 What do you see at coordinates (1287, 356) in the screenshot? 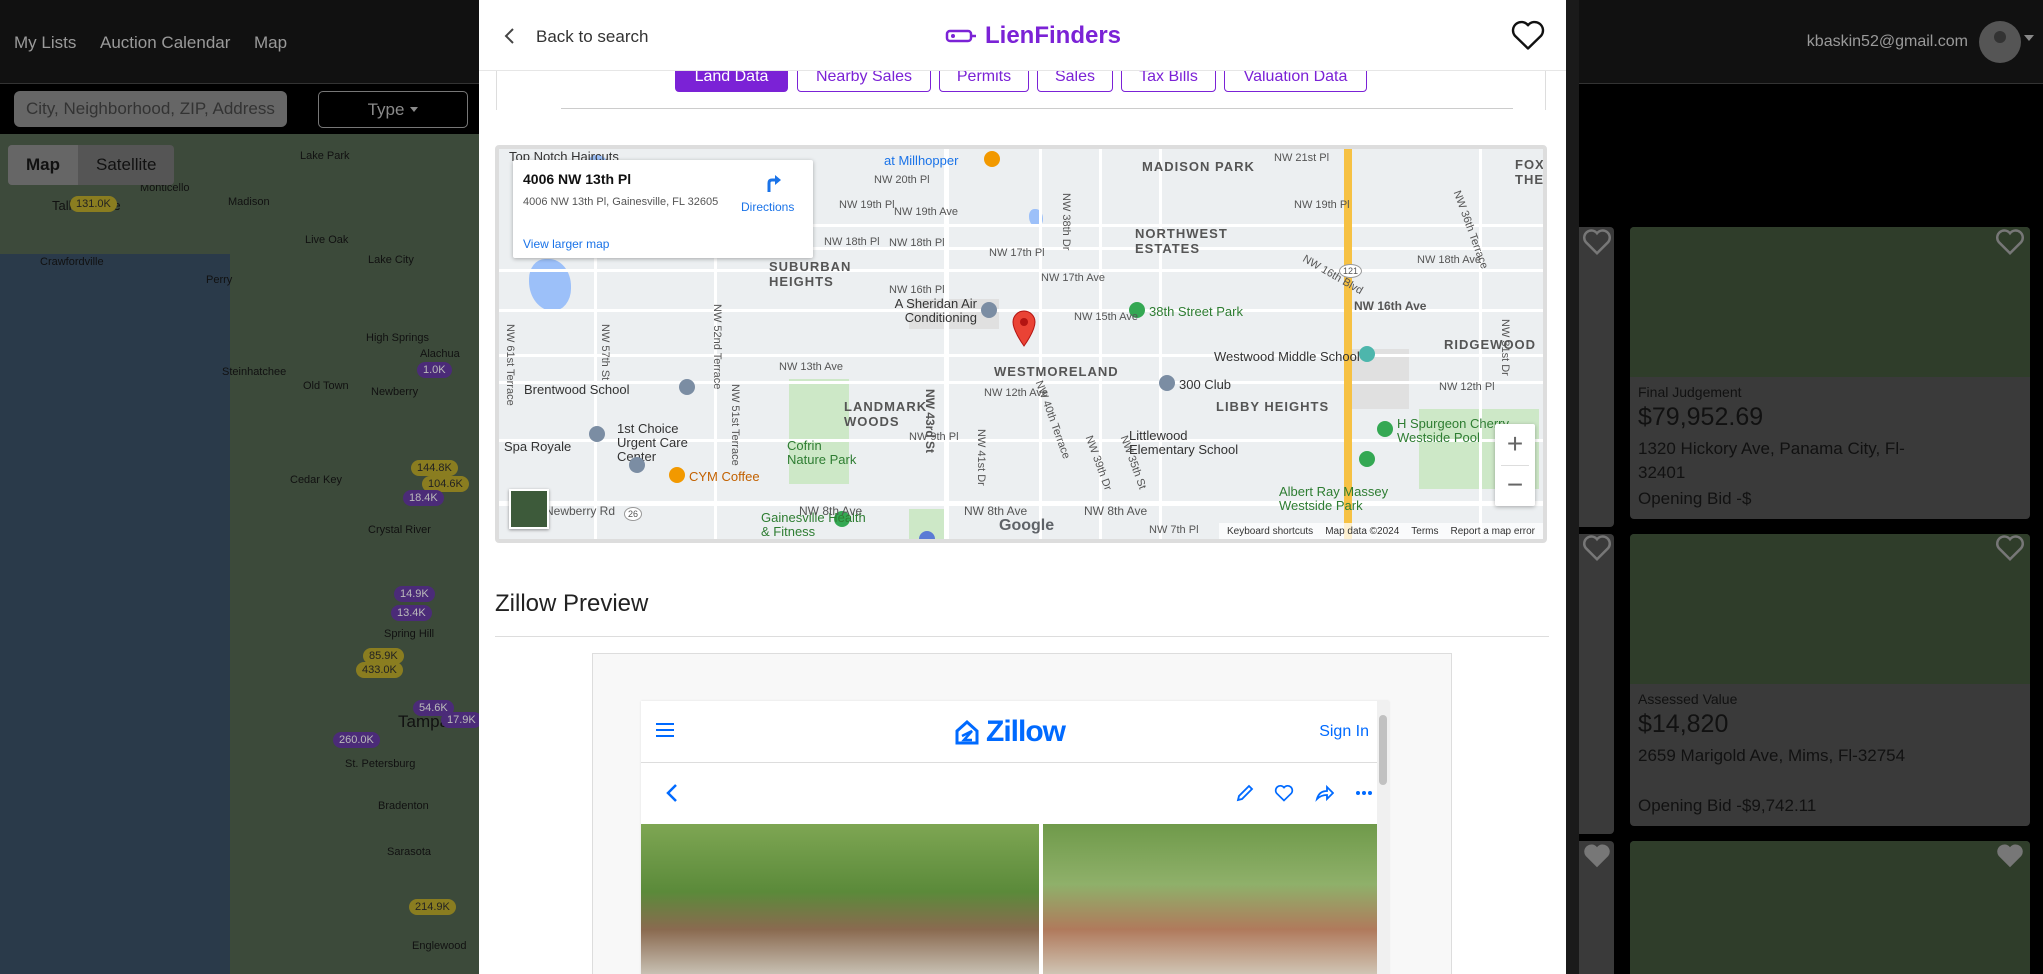
I see `poi-label: Westwood Middle School` at bounding box center [1287, 356].